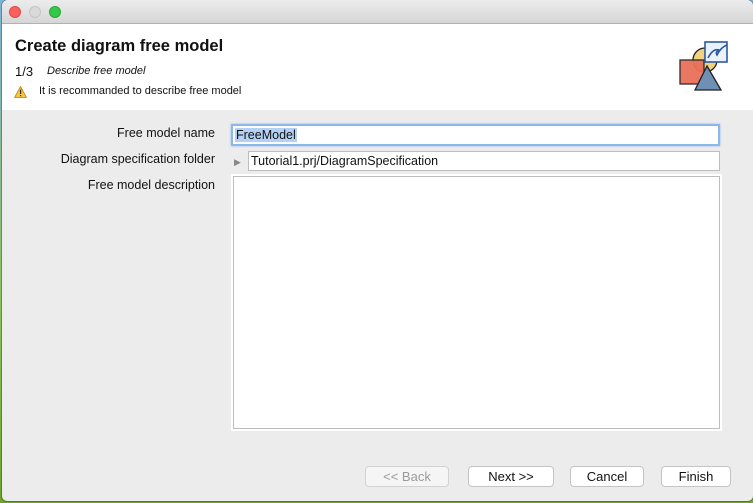 The width and height of the screenshot is (753, 503). Describe the element at coordinates (484, 161) in the screenshot. I see `diagram-spec-folder-field: Tutorial1.prj/DiagramSpecification` at that location.